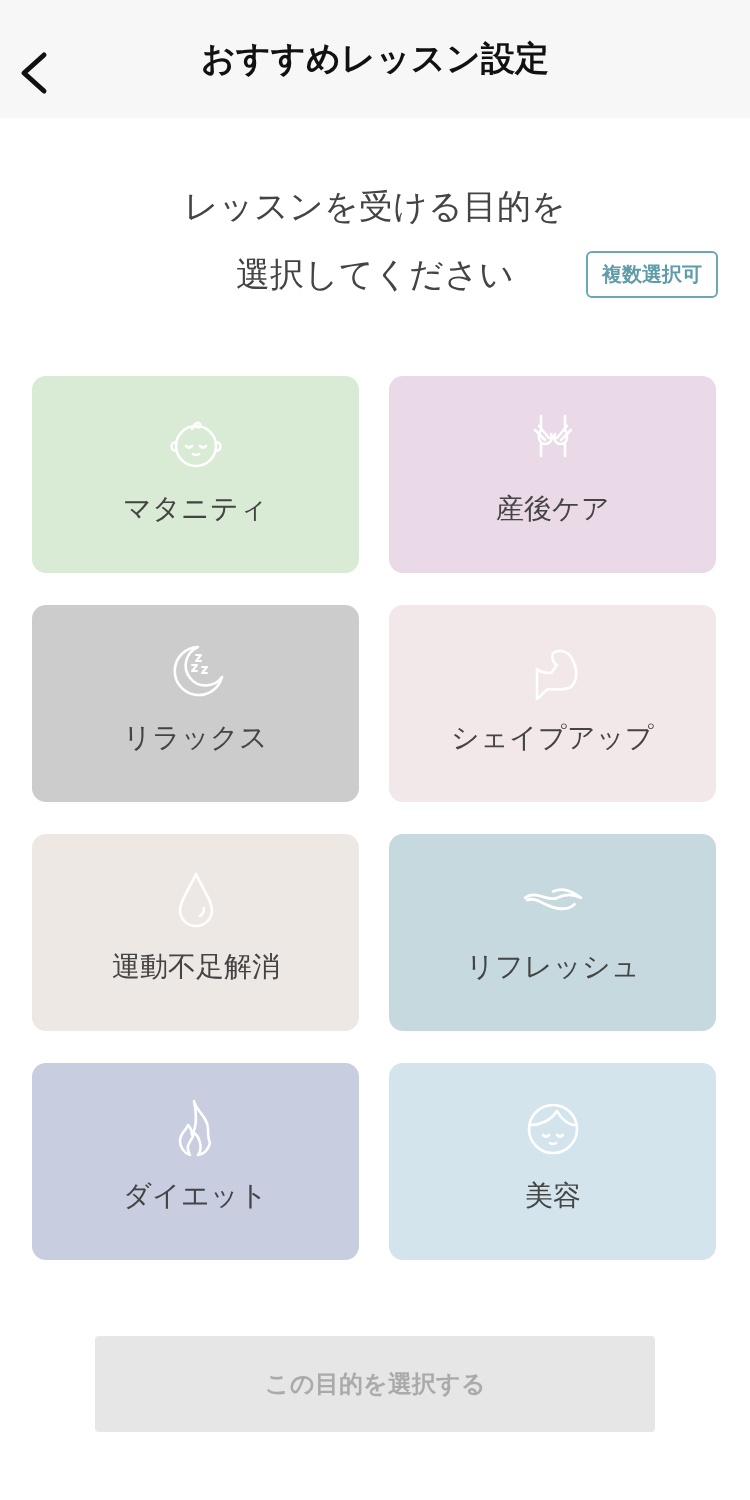 Image resolution: width=750 pixels, height=1500 pixels. Describe the element at coordinates (375, 206) in the screenshot. I see `prompt-text: レッスンを受ける目的を` at that location.